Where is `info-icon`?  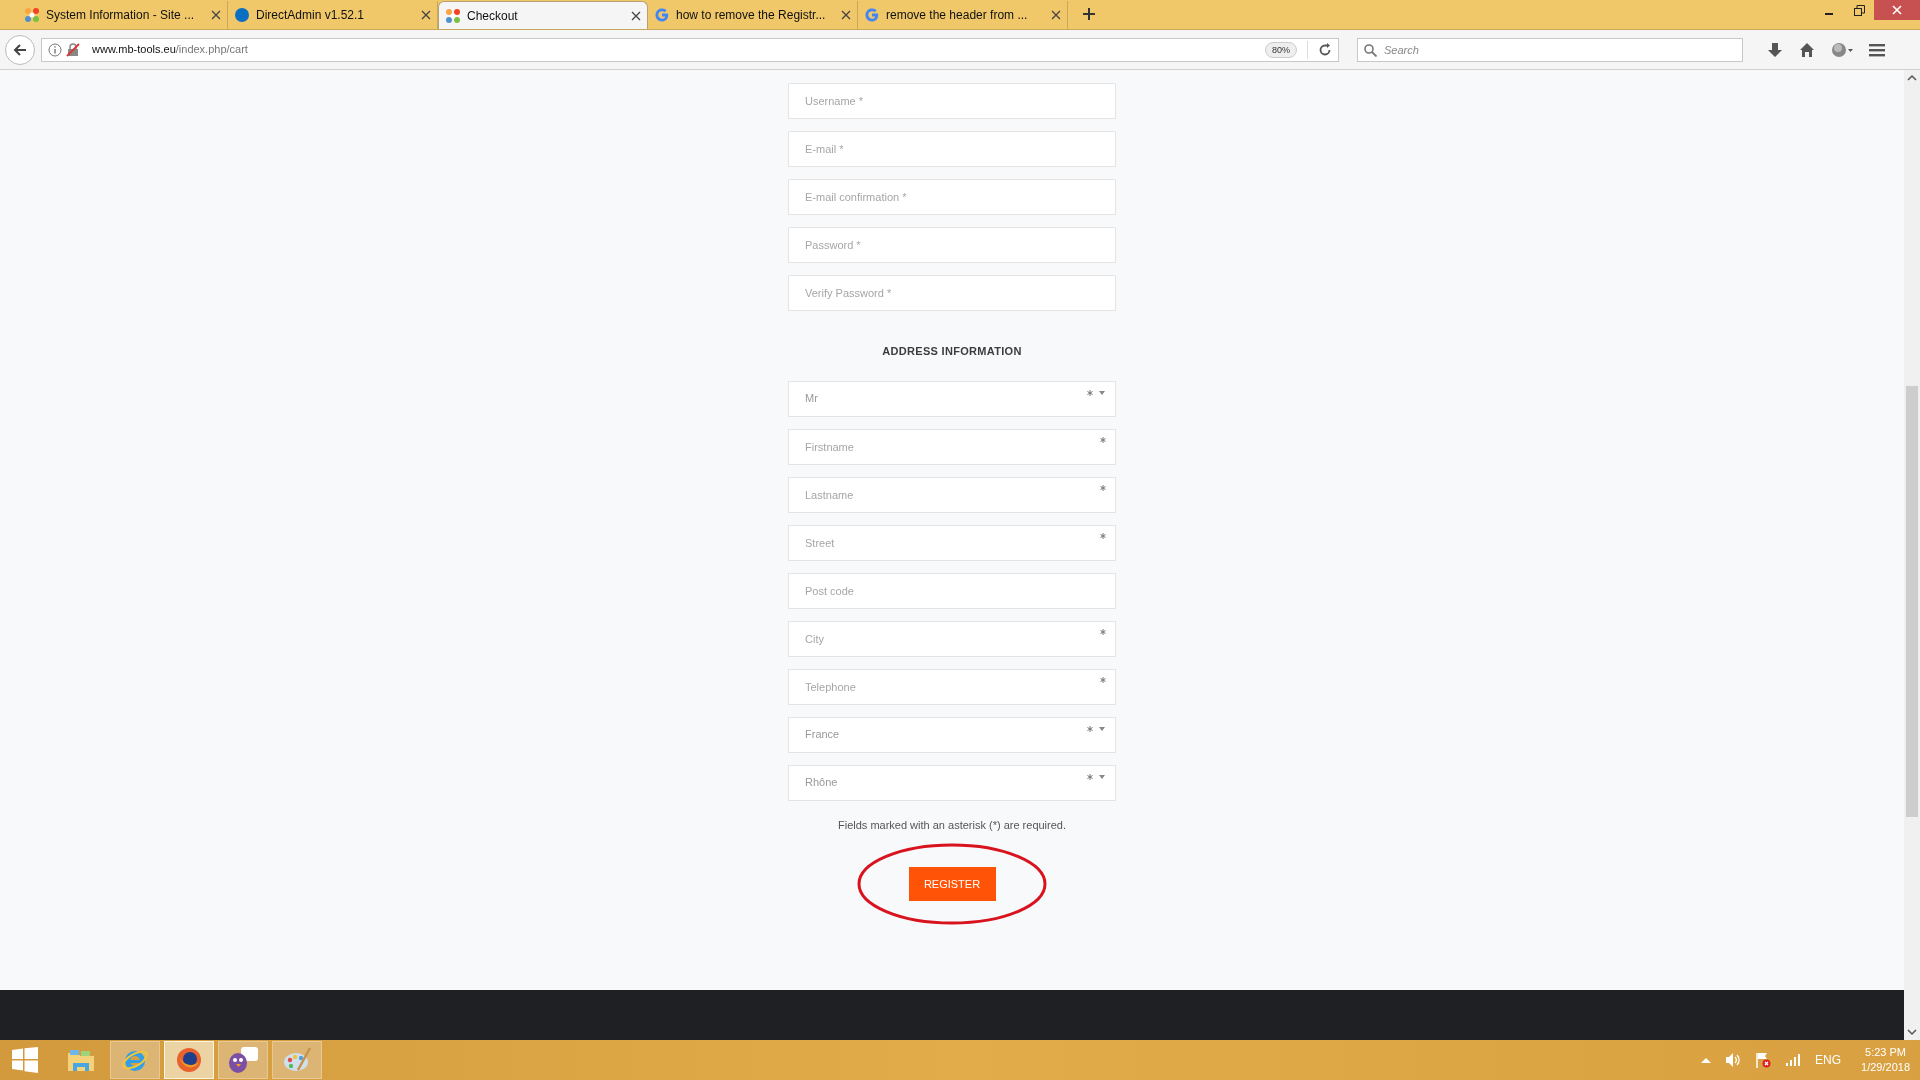
info-icon is located at coordinates (55, 49).